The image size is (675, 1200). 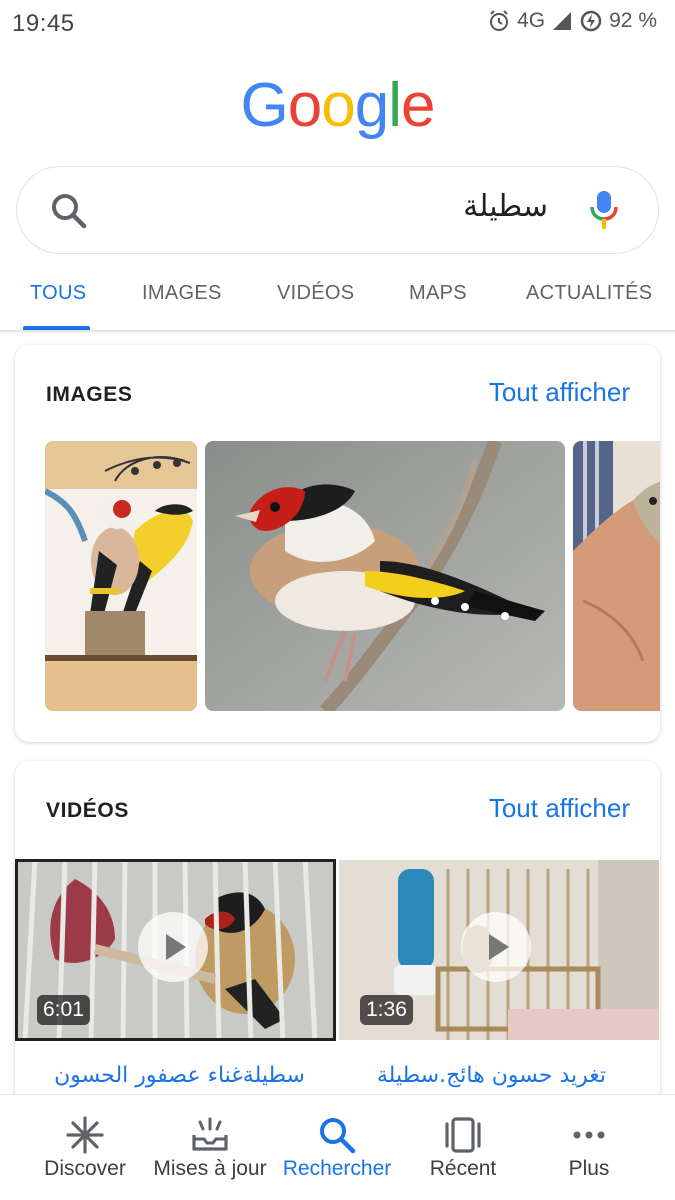 I want to click on videos-see-all-link: Tout afficher, so click(x=559, y=808).